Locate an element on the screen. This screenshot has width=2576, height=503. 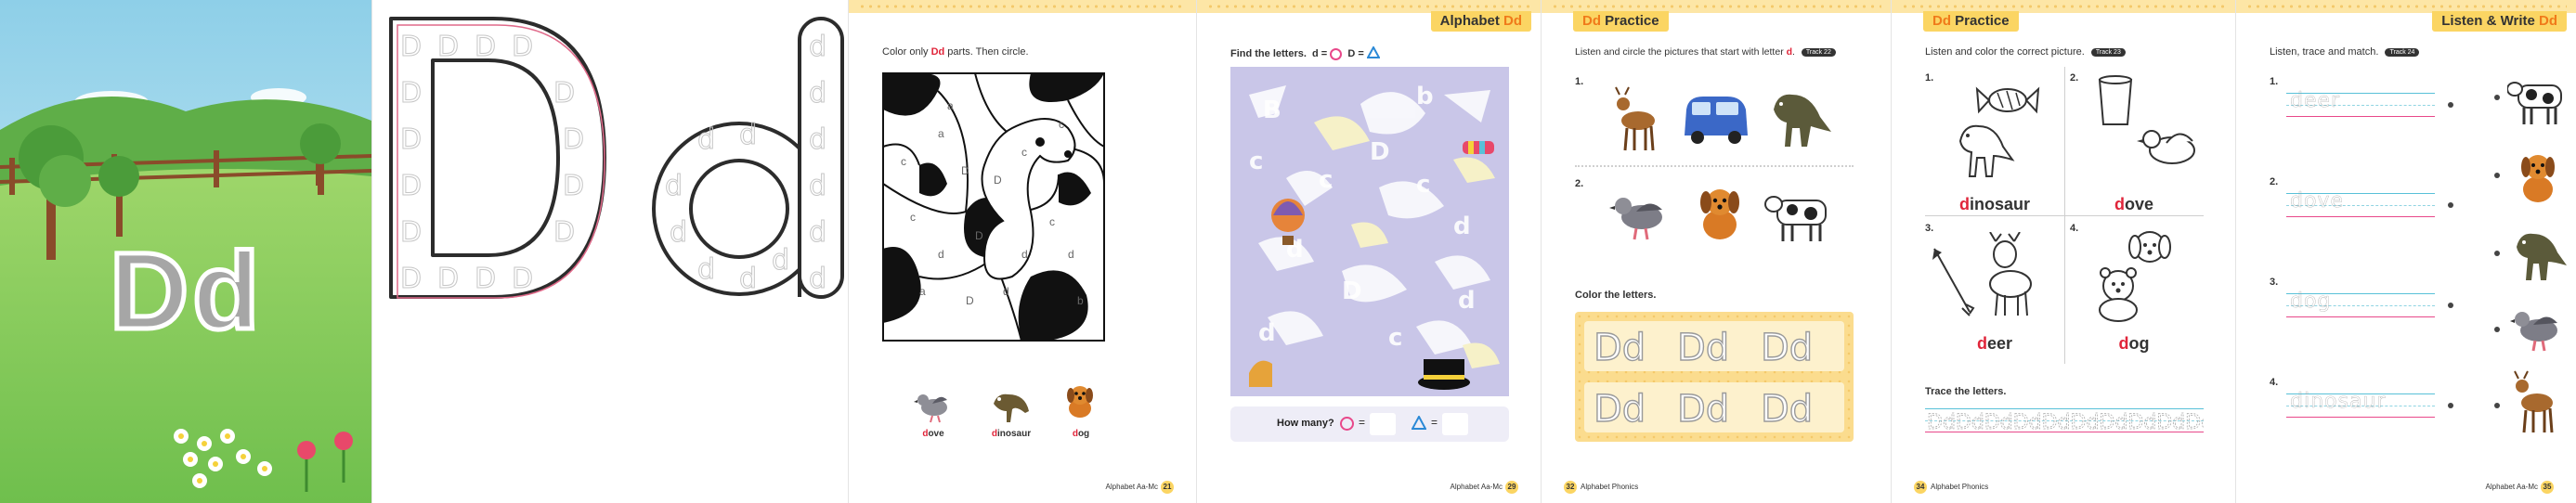
instruction: Find the letters. d = D = is located at coordinates (1305, 53).